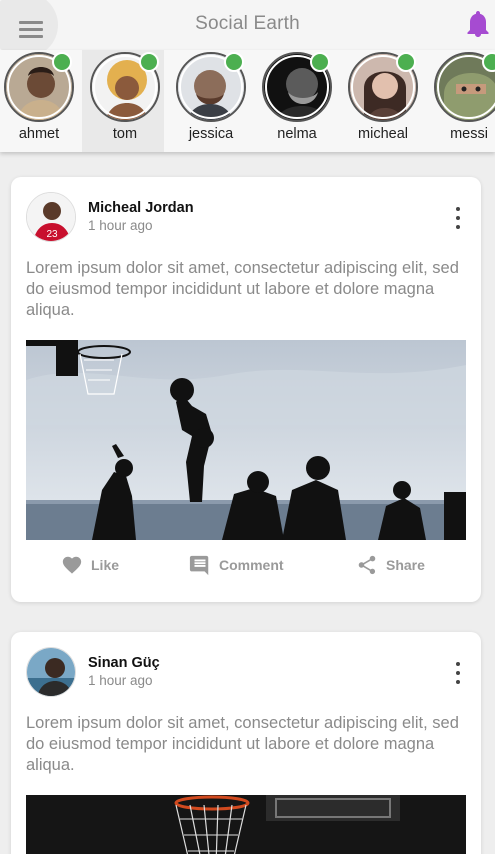  I want to click on comment-icon, so click(199, 565).